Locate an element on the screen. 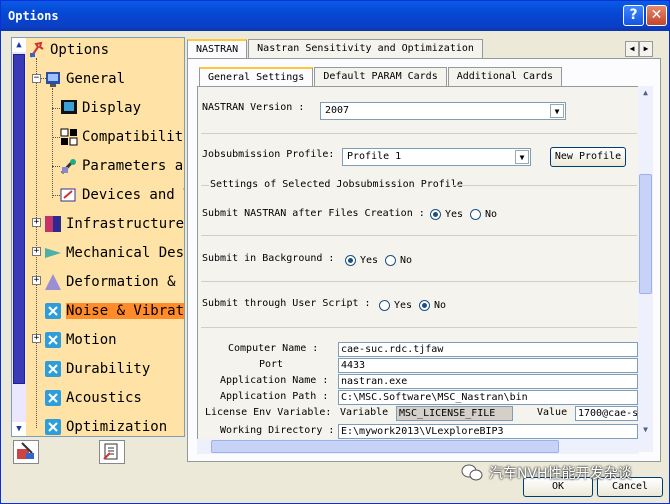 This screenshot has width=670, height=504. tree-item-options: Options is located at coordinates (68, 50).